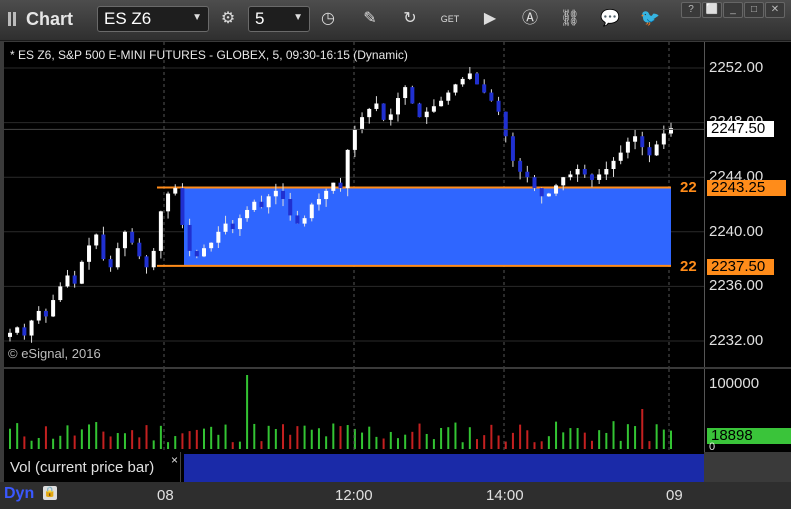 The width and height of the screenshot is (791, 509). Describe the element at coordinates (19, 494) in the screenshot. I see `dynamic-mode-label: Dyn` at that location.